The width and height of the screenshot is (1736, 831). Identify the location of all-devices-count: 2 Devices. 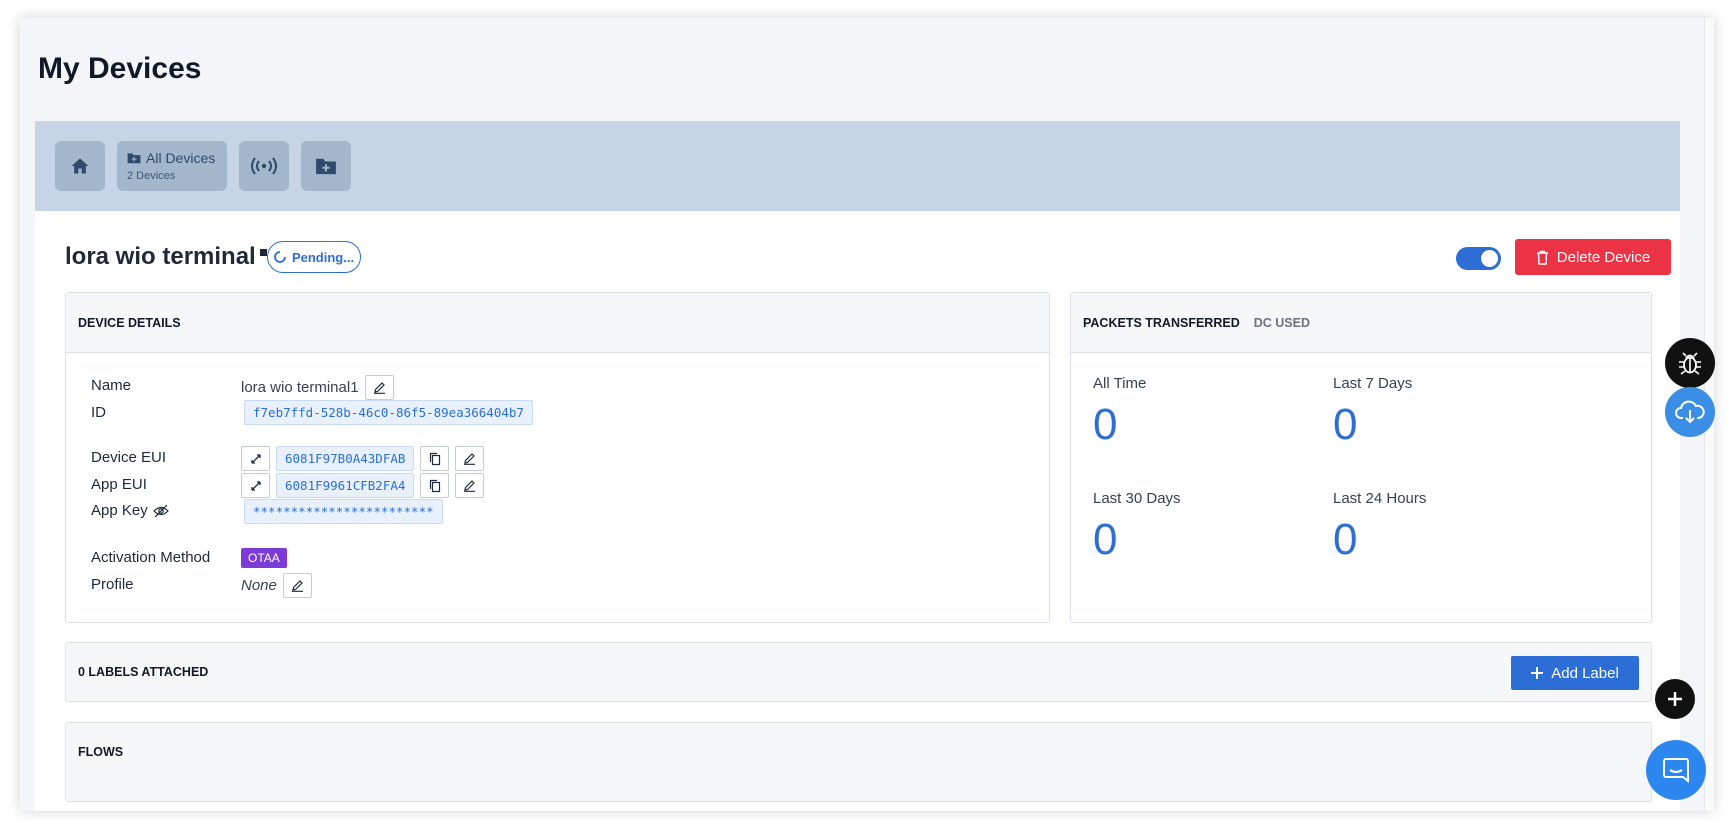
(151, 176).